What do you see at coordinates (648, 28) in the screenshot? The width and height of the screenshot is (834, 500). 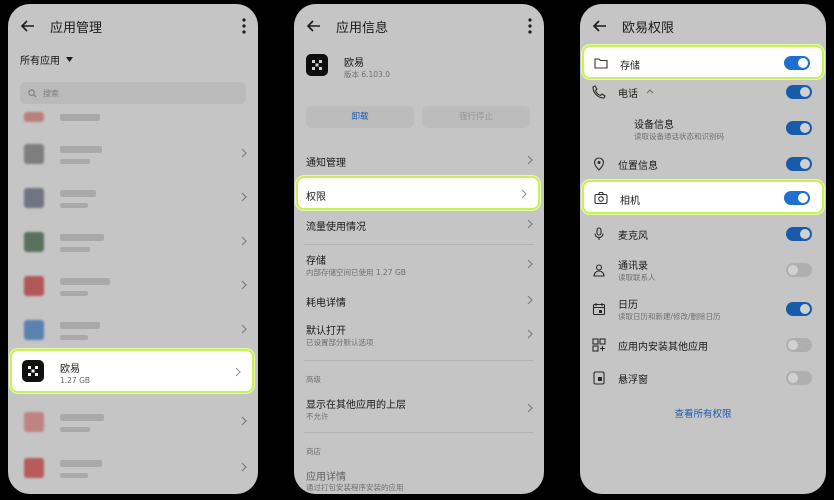 I see `page-title: 欧易权限` at bounding box center [648, 28].